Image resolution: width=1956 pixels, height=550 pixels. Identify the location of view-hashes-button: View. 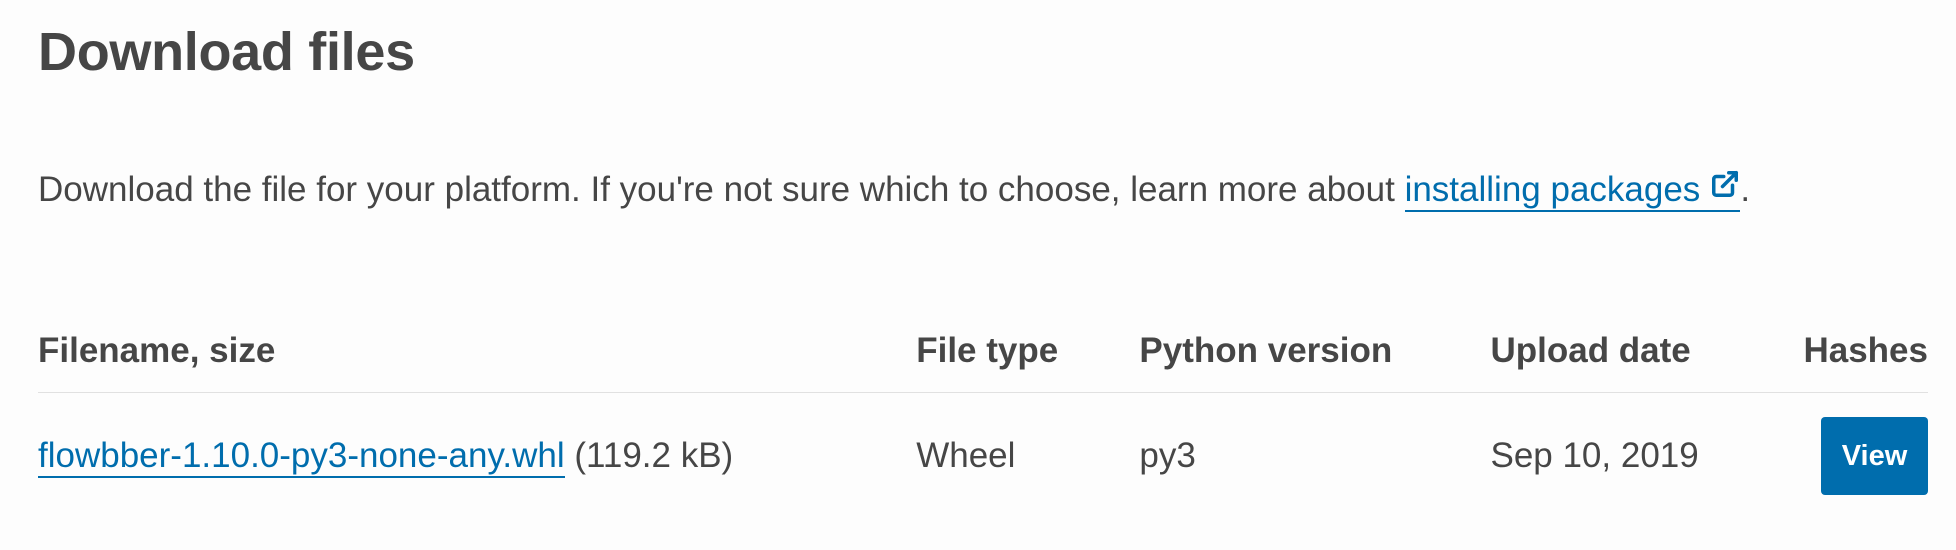
(1874, 456).